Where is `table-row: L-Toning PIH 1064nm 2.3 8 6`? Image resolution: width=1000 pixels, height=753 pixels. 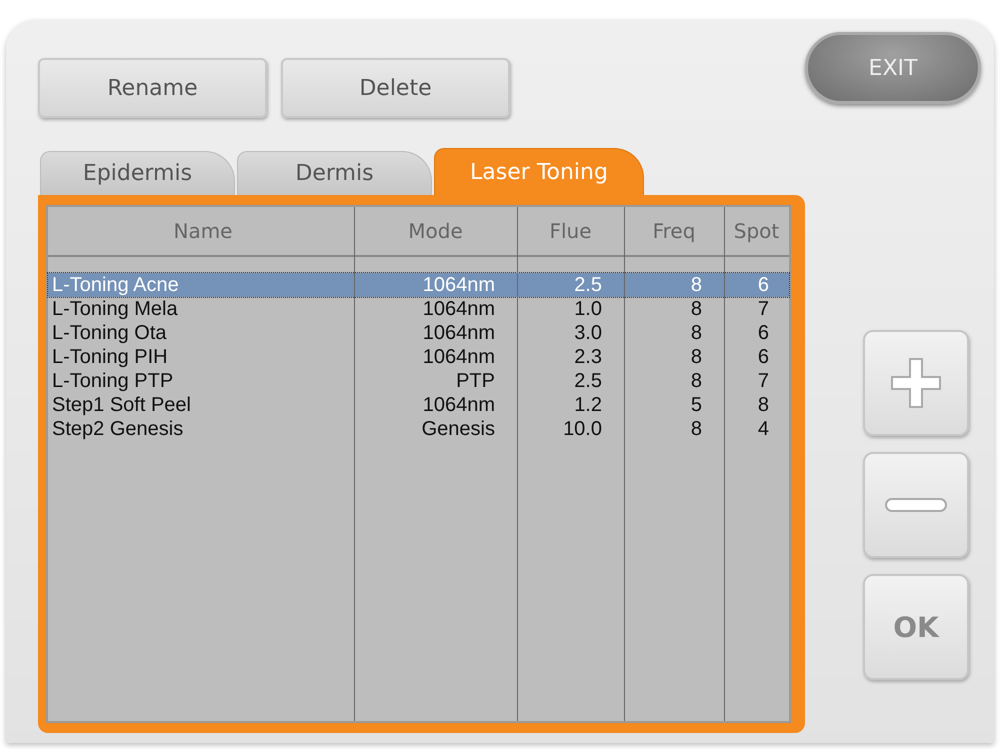 table-row: L-Toning PIH 1064nm 2.3 8 6 is located at coordinates (418, 357).